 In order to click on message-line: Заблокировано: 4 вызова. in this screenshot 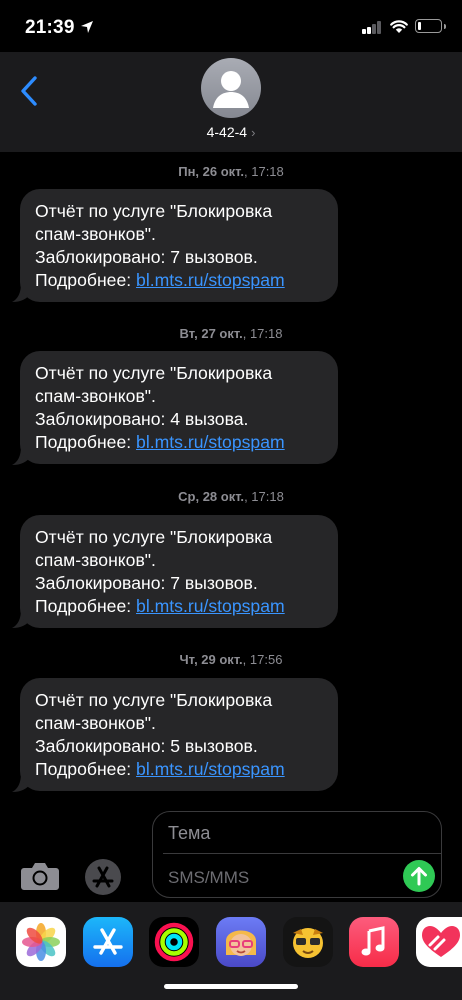, I will do `click(142, 419)`.